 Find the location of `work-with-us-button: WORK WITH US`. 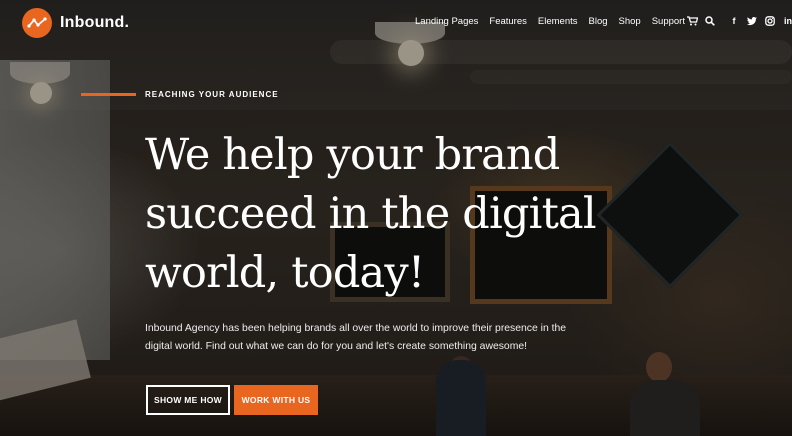

work-with-us-button: WORK WITH US is located at coordinates (276, 400).